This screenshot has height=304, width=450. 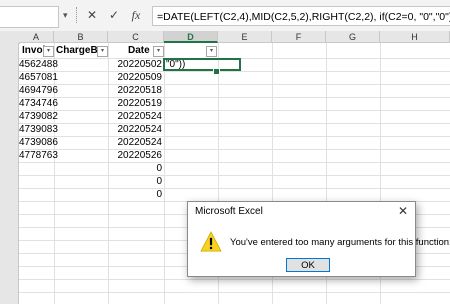 What do you see at coordinates (38, 103) in the screenshot?
I see `invoice-cell: 4734746` at bounding box center [38, 103].